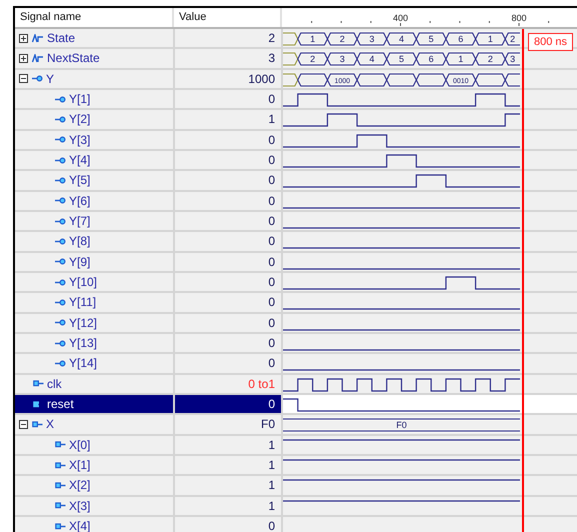 The width and height of the screenshot is (577, 532). What do you see at coordinates (296, 59) in the screenshot?
I see `signal-row: NextState 3 2 3 4 5 6 1 2 3` at bounding box center [296, 59].